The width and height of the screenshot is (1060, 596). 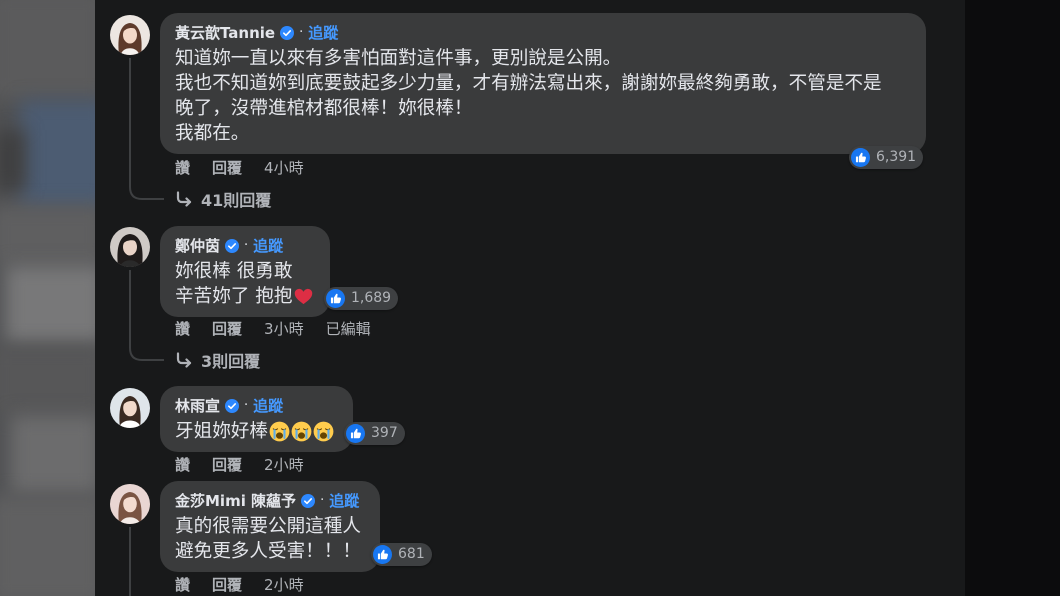 I want to click on comment-actions: 讚 回覆 3小時 已編輯, so click(x=273, y=329).